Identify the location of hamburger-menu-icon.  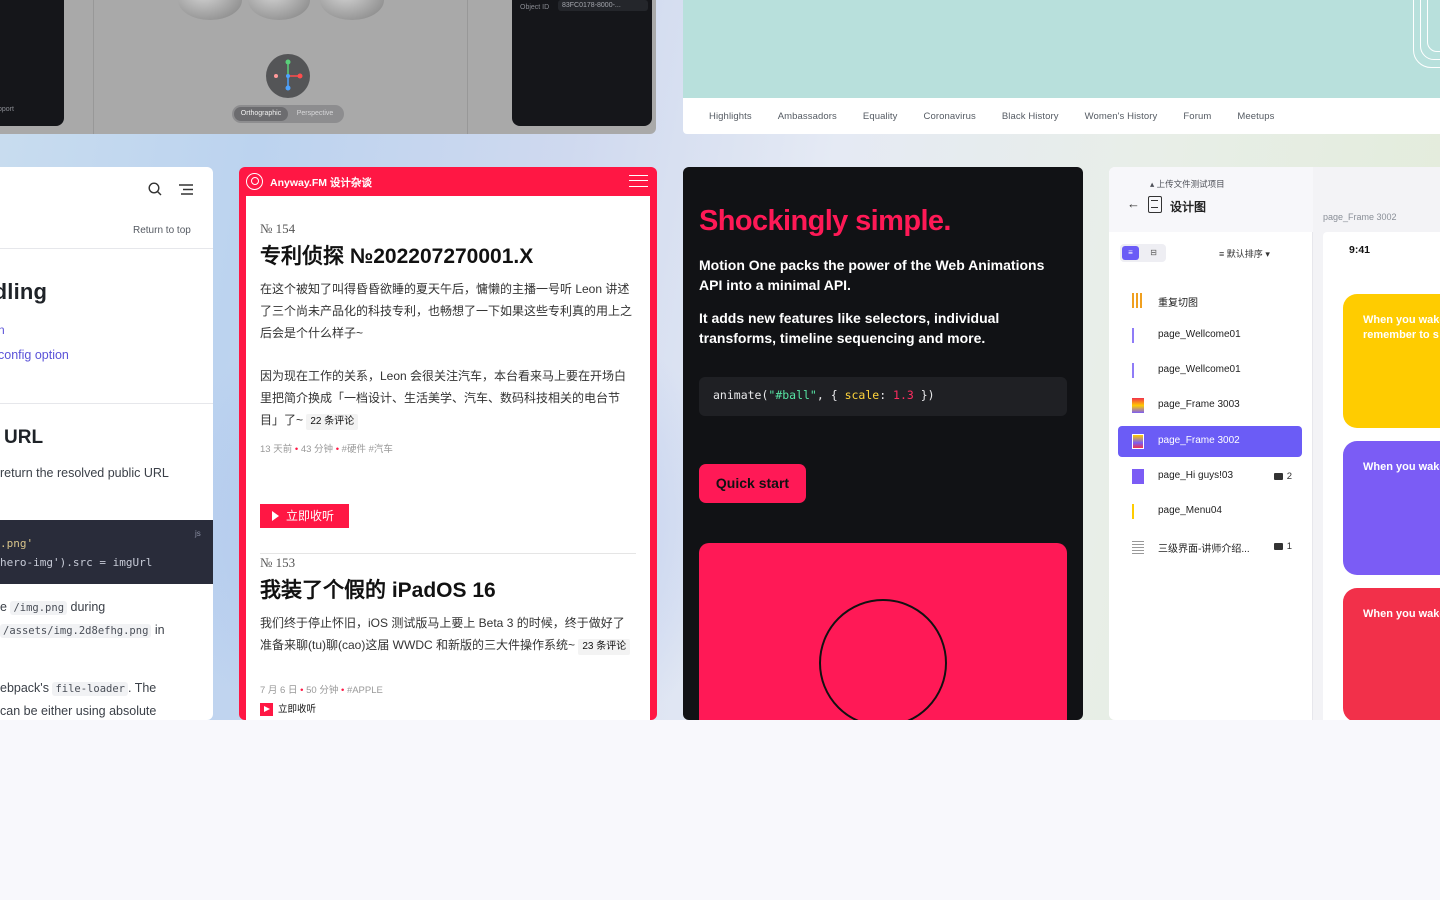
(638, 181).